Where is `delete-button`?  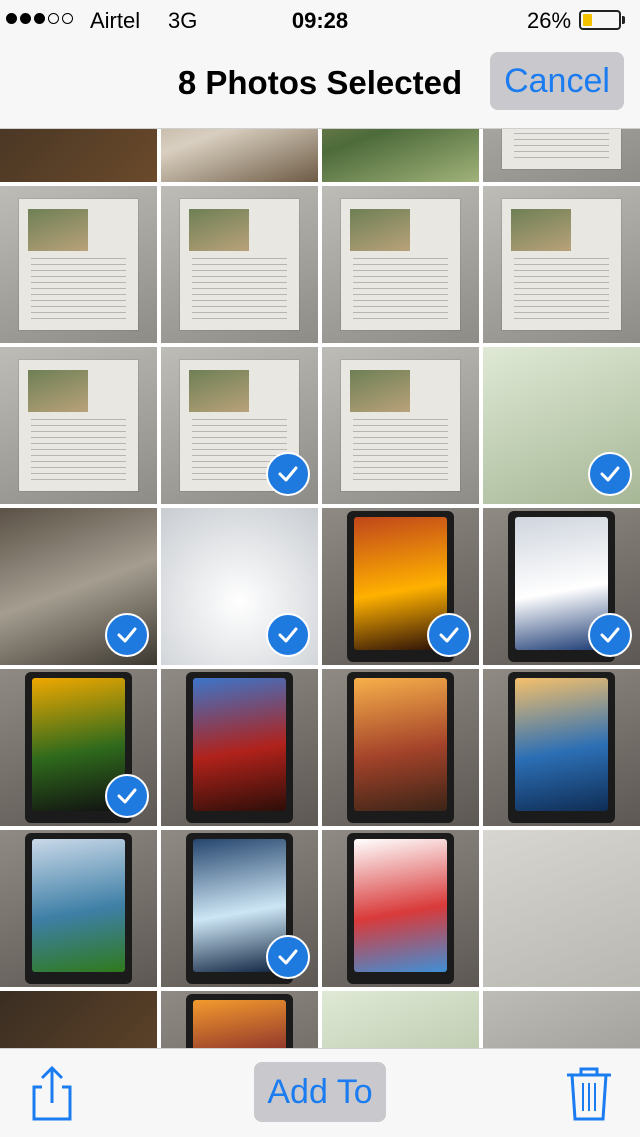
delete-button is located at coordinates (589, 1093).